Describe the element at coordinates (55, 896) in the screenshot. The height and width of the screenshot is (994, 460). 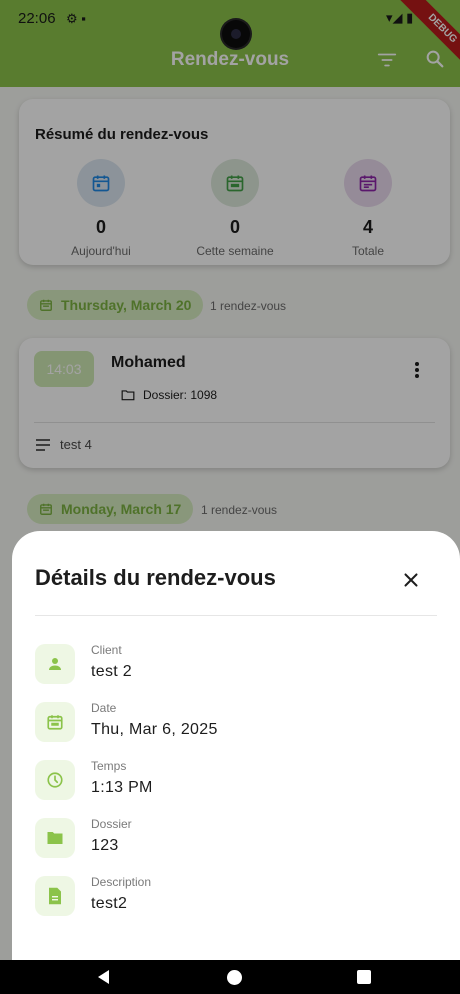
I see `document-icon` at that location.